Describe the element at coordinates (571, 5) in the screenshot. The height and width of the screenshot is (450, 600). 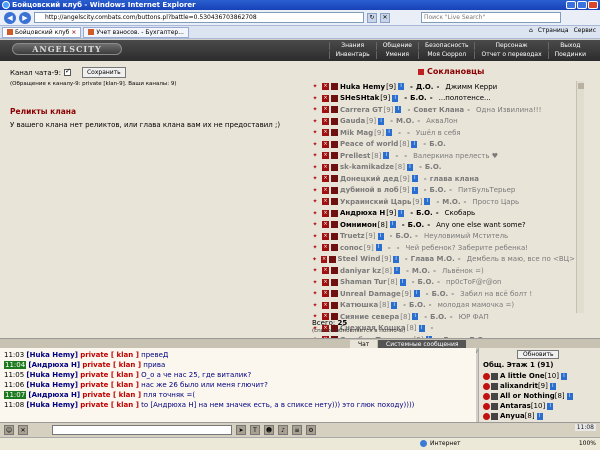
I see `minimize-icon` at that location.